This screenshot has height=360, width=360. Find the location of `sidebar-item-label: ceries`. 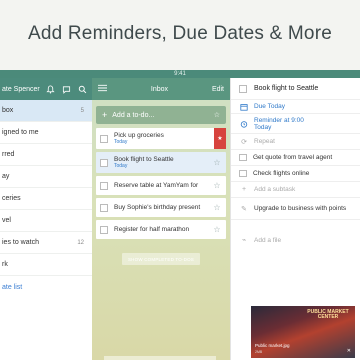

sidebar-item-label: ceries is located at coordinates (11, 198).